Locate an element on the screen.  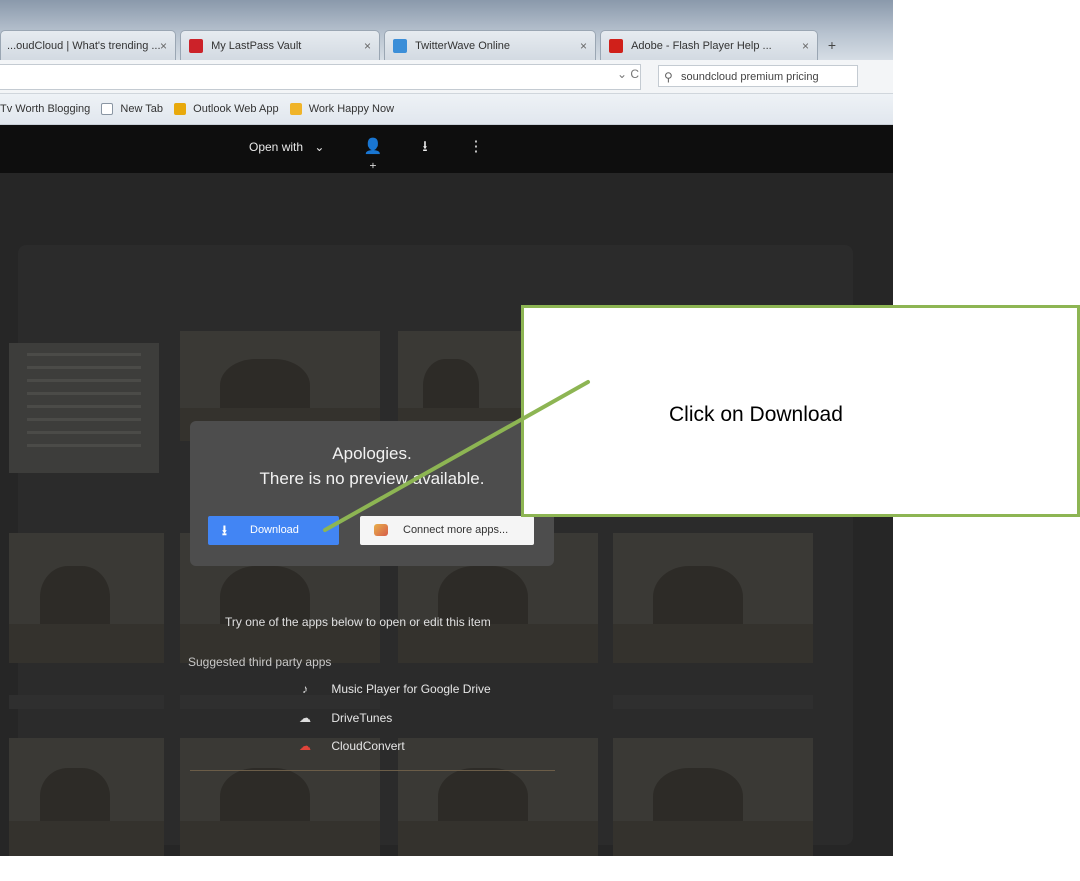
open-with-button: Open with ⌄ is located at coordinates (286, 147).